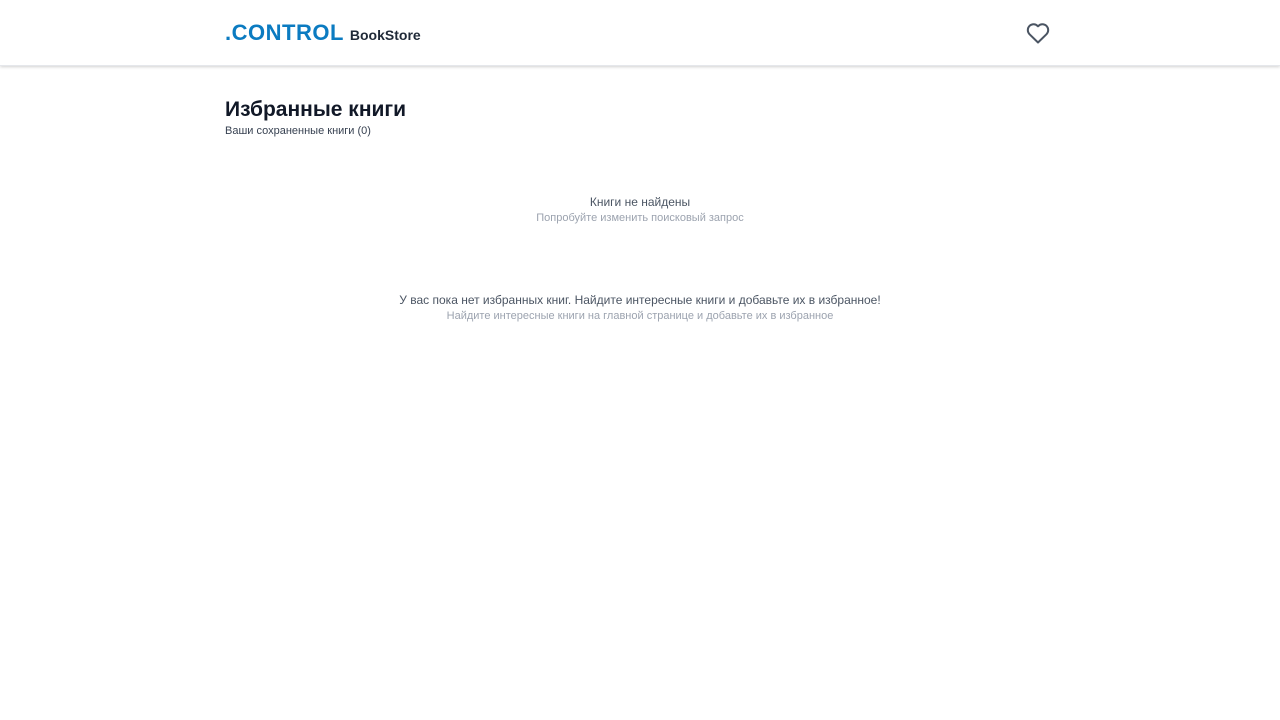 The width and height of the screenshot is (1280, 720). What do you see at coordinates (640, 202) in the screenshot?
I see `search-empty-title: Книги не найдены` at bounding box center [640, 202].